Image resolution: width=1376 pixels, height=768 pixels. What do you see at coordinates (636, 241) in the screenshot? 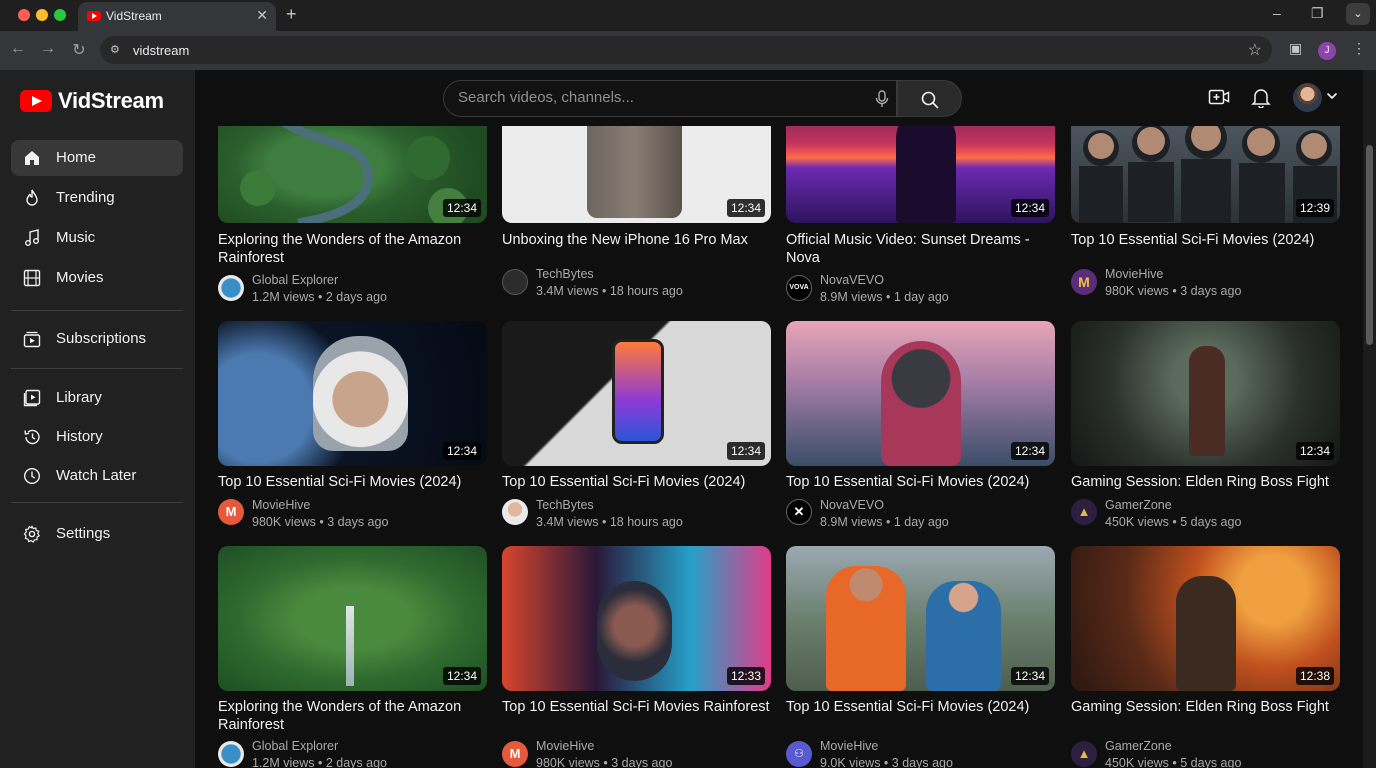
I see `video-title: Unboxing the New iPhone 16 Pro Max` at bounding box center [636, 241].